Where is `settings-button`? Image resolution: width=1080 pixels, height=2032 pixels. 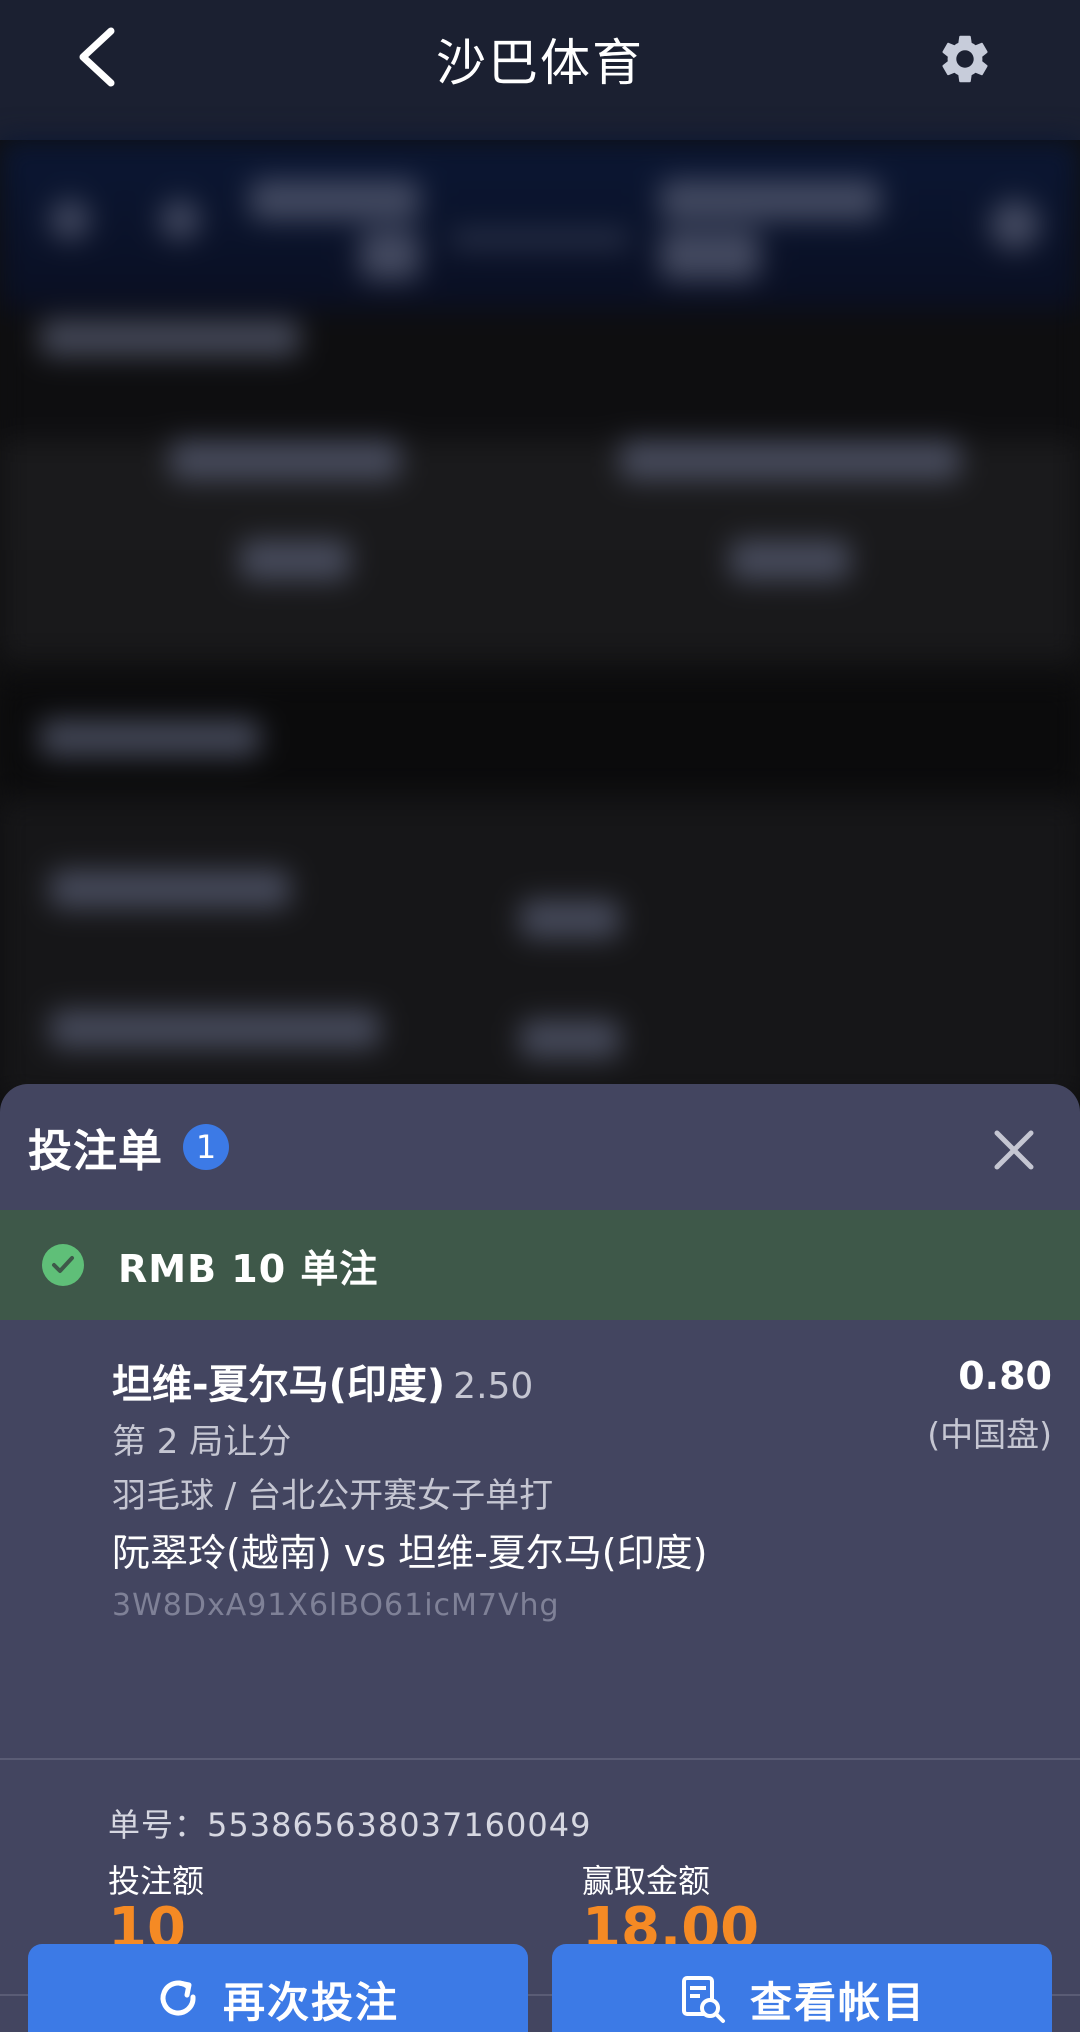 settings-button is located at coordinates (965, 59).